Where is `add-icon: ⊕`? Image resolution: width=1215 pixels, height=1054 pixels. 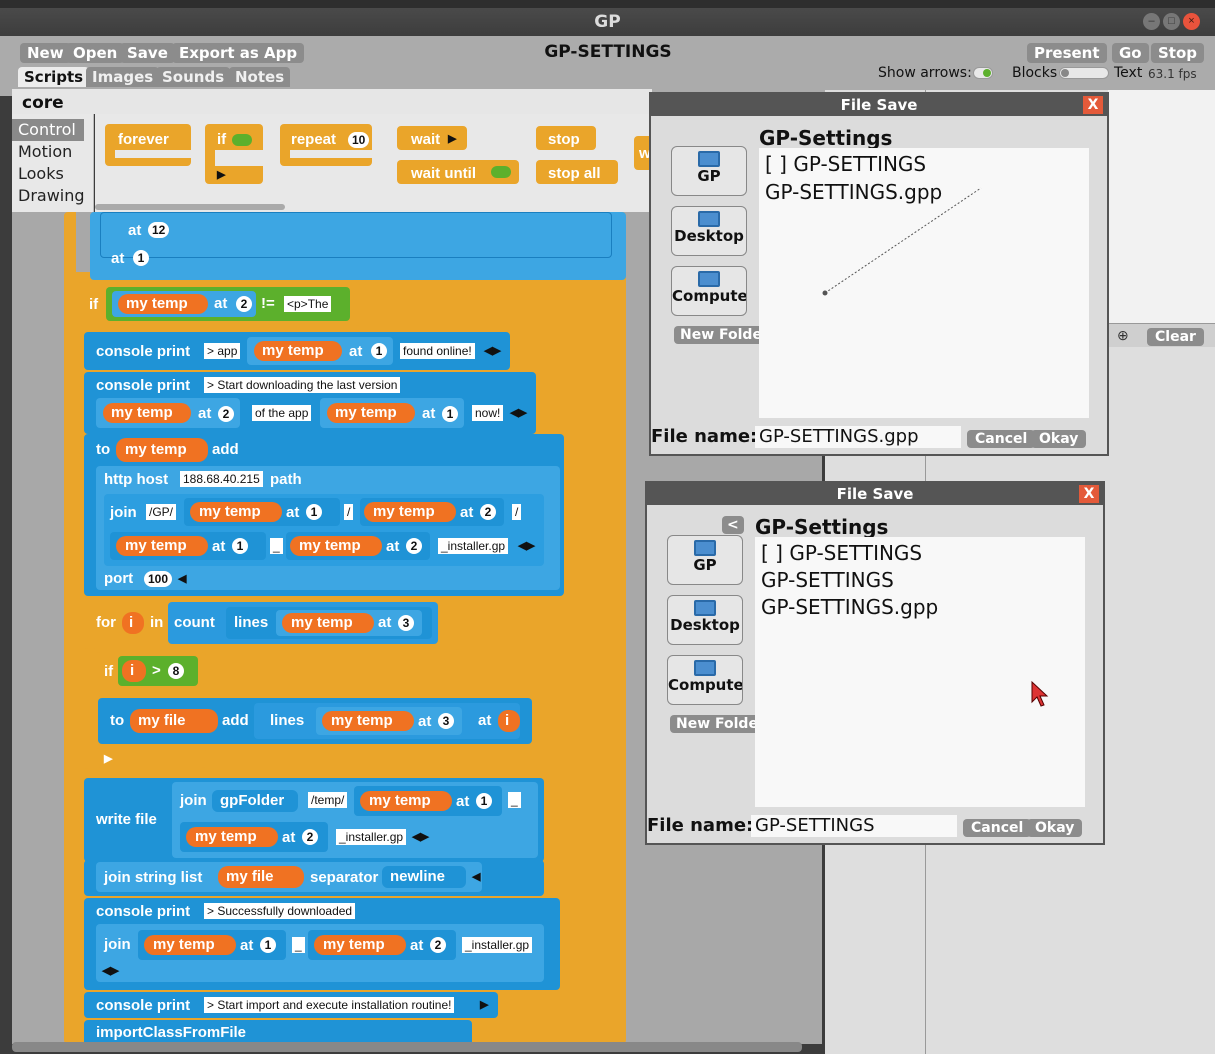
add-icon: ⊕ is located at coordinates (1123, 335).